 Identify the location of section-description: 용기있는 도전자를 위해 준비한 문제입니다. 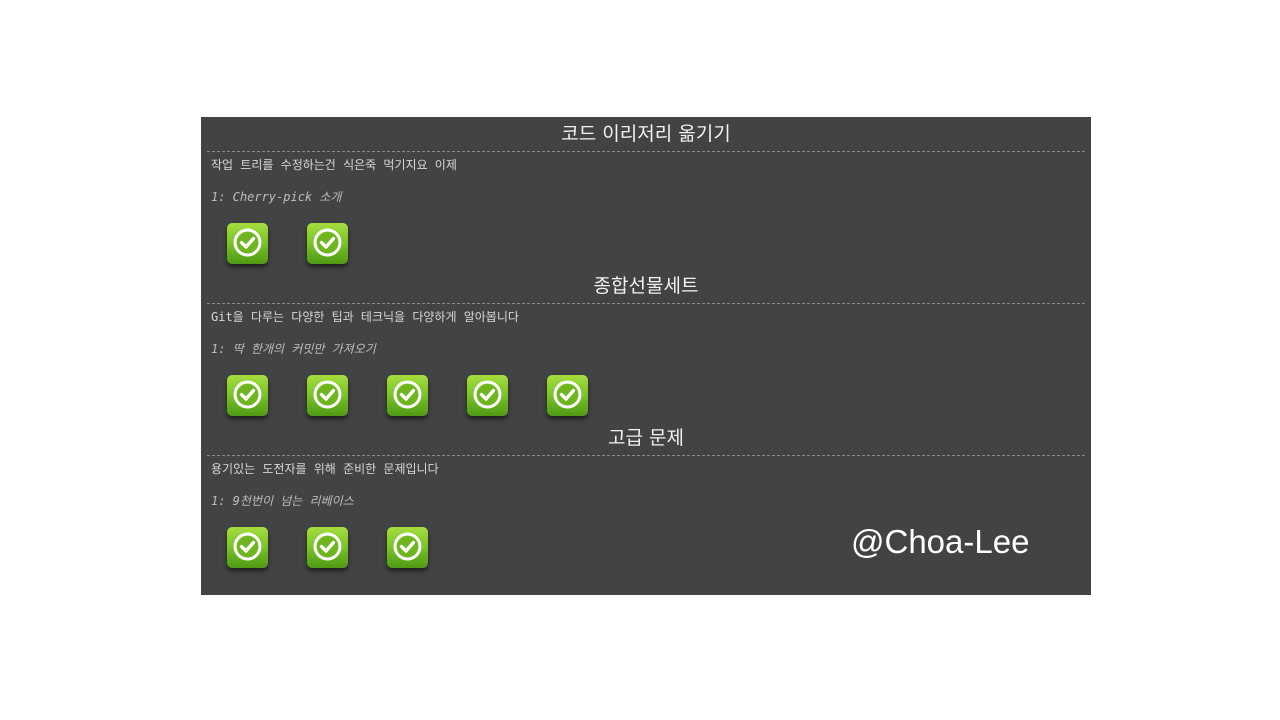
(325, 469).